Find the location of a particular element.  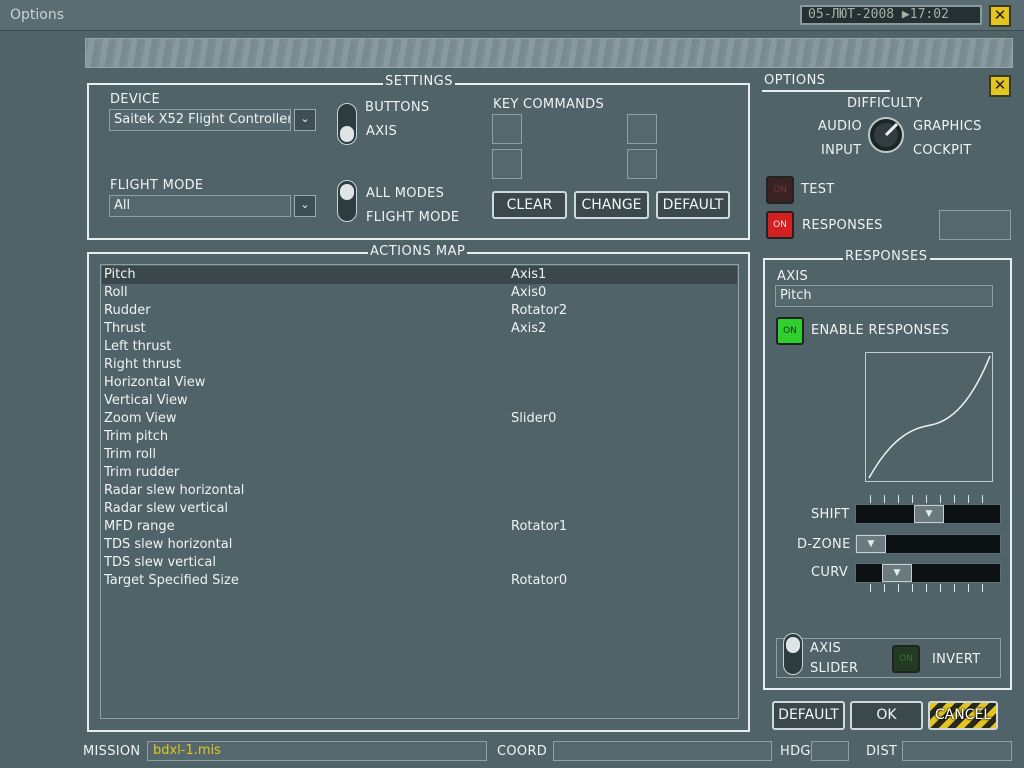

device-dropdown-button: ⌄ is located at coordinates (305, 120).